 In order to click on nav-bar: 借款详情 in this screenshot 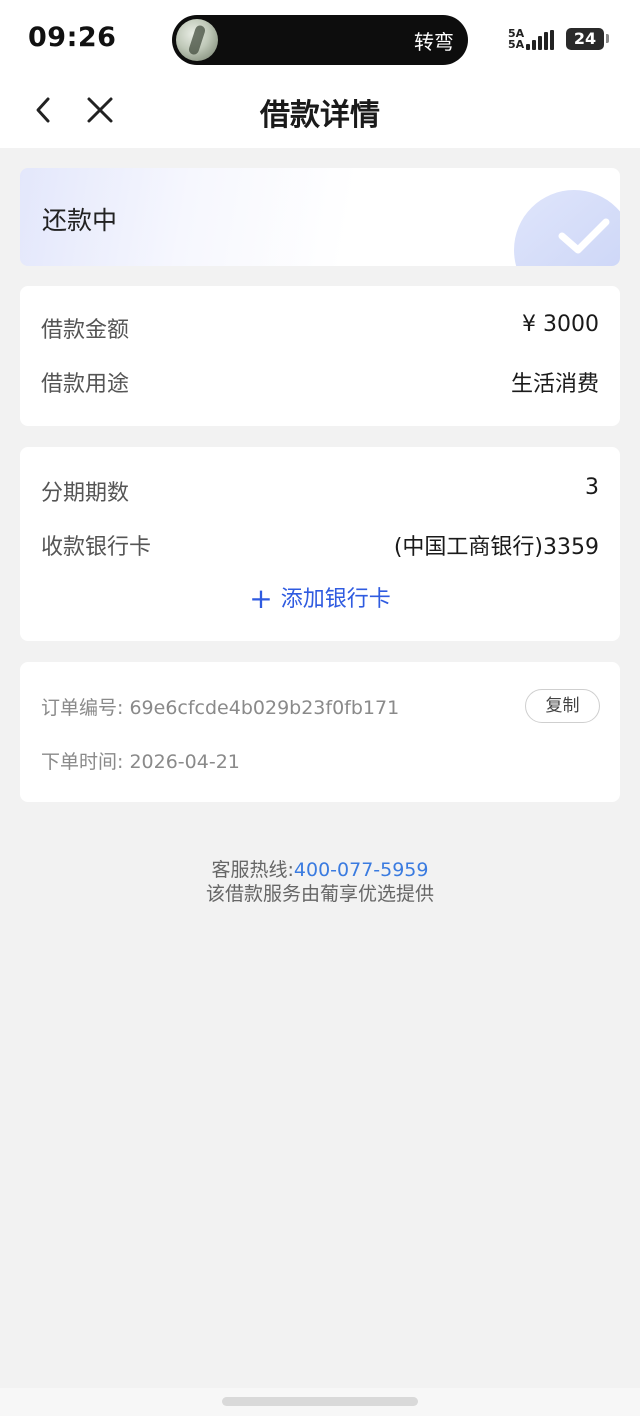, I will do `click(320, 113)`.